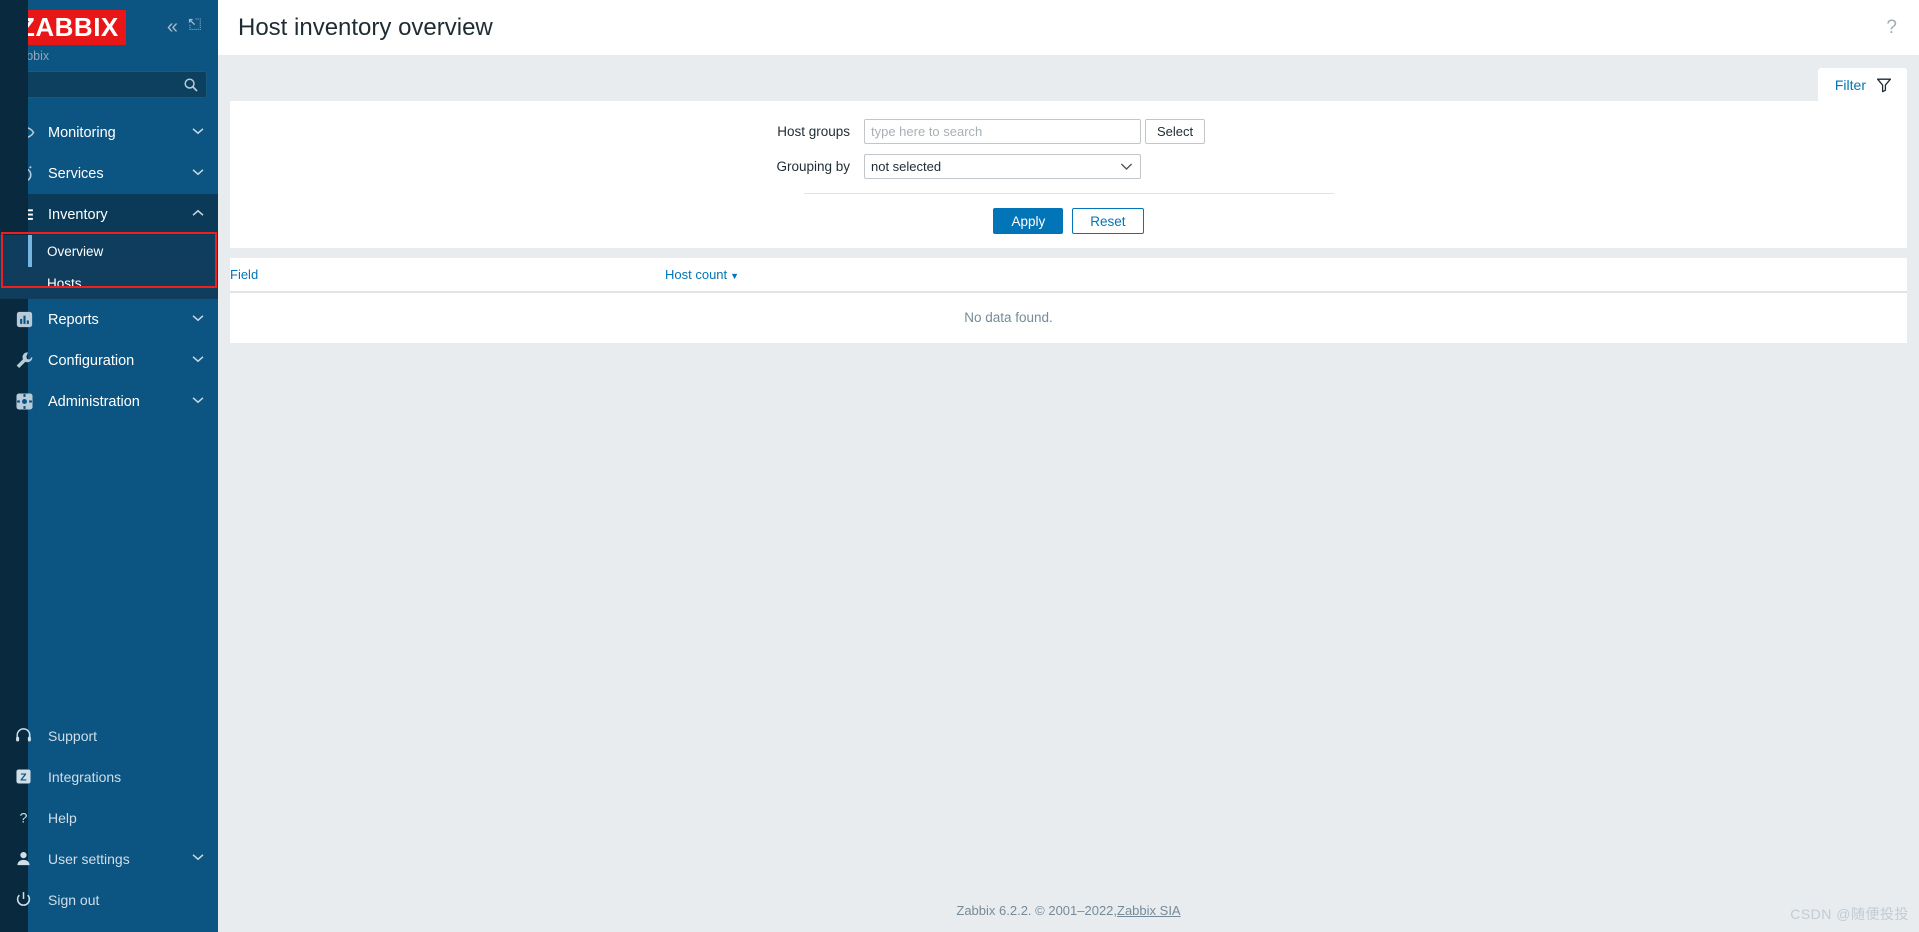 The width and height of the screenshot is (1919, 932). What do you see at coordinates (27, 360) in the screenshot?
I see `wrench-icon` at bounding box center [27, 360].